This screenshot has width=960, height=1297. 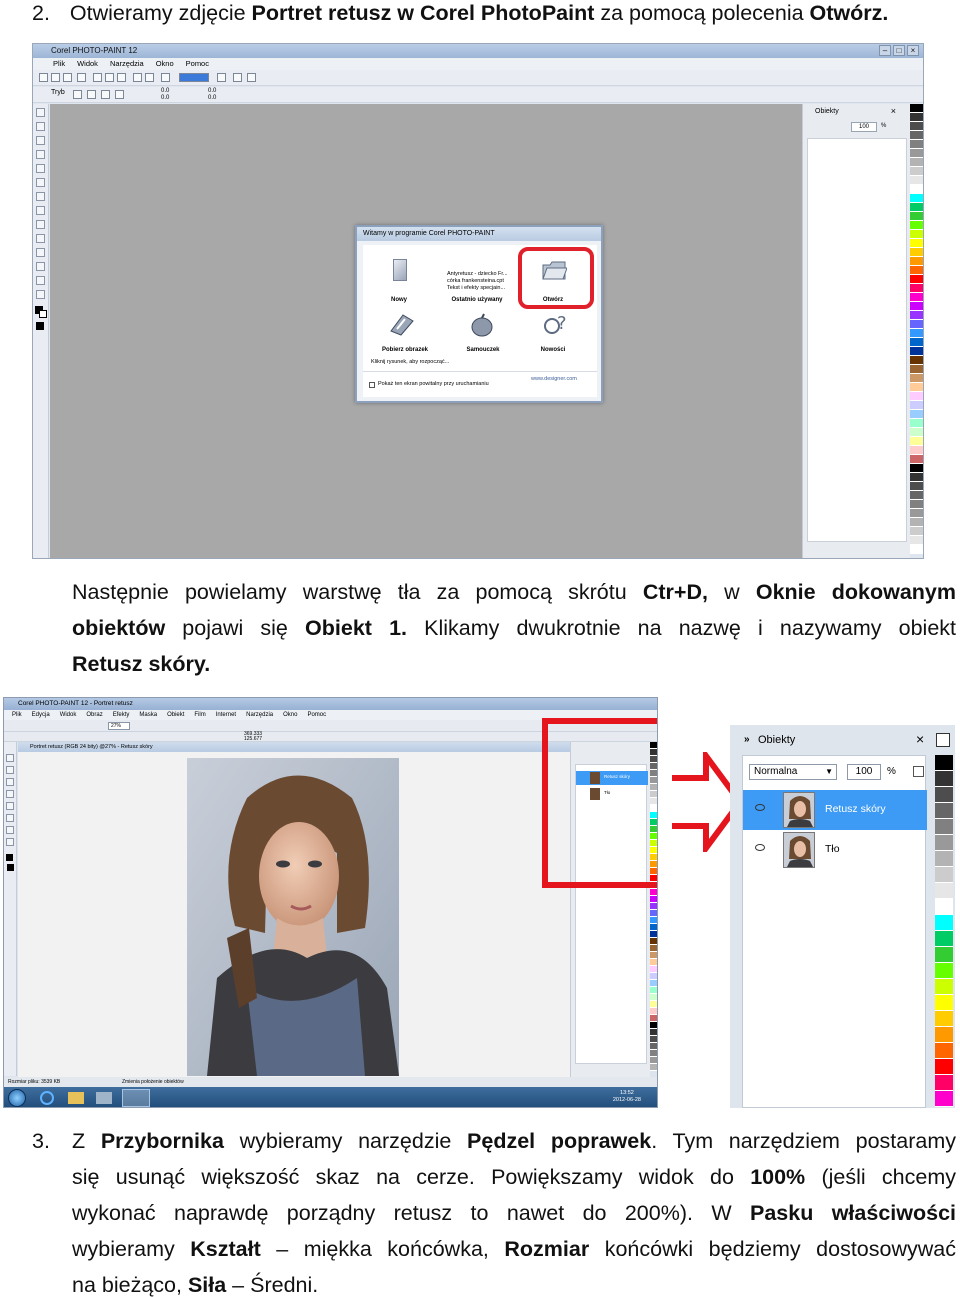 I want to click on undo-icon, so click(x=137, y=77).